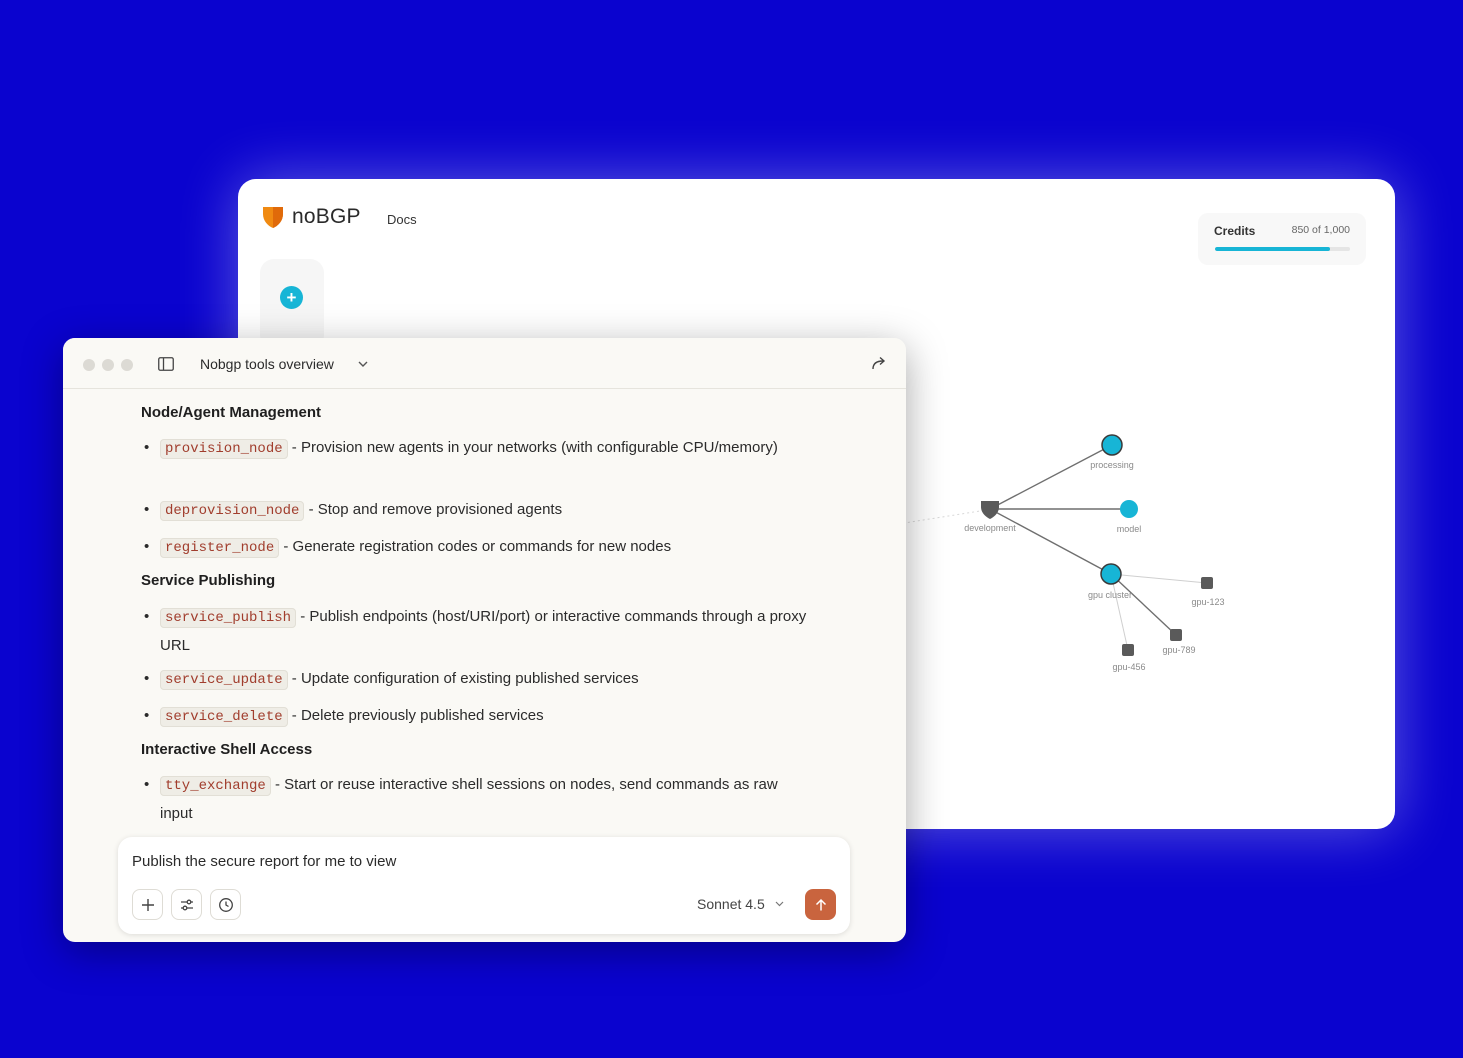 The height and width of the screenshot is (1058, 1463). Describe the element at coordinates (1112, 465) in the screenshot. I see `graph-node-label: processing` at that location.